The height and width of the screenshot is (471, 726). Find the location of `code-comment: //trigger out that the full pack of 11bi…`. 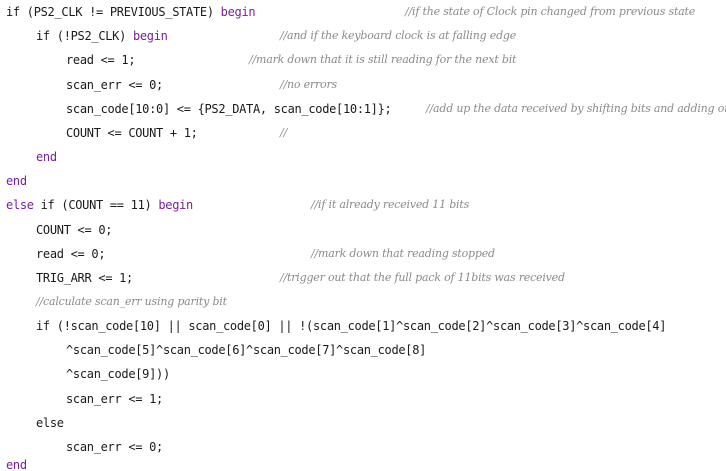

code-comment: //trigger out that the full pack of 11bi… is located at coordinates (422, 277).